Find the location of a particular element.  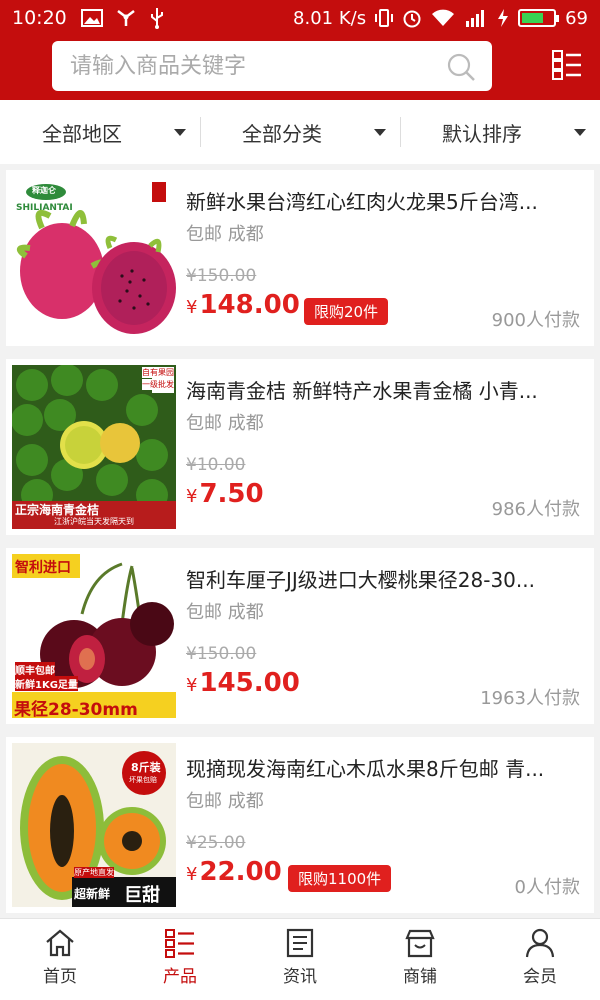

current-price: ¥145.00 is located at coordinates (243, 683).